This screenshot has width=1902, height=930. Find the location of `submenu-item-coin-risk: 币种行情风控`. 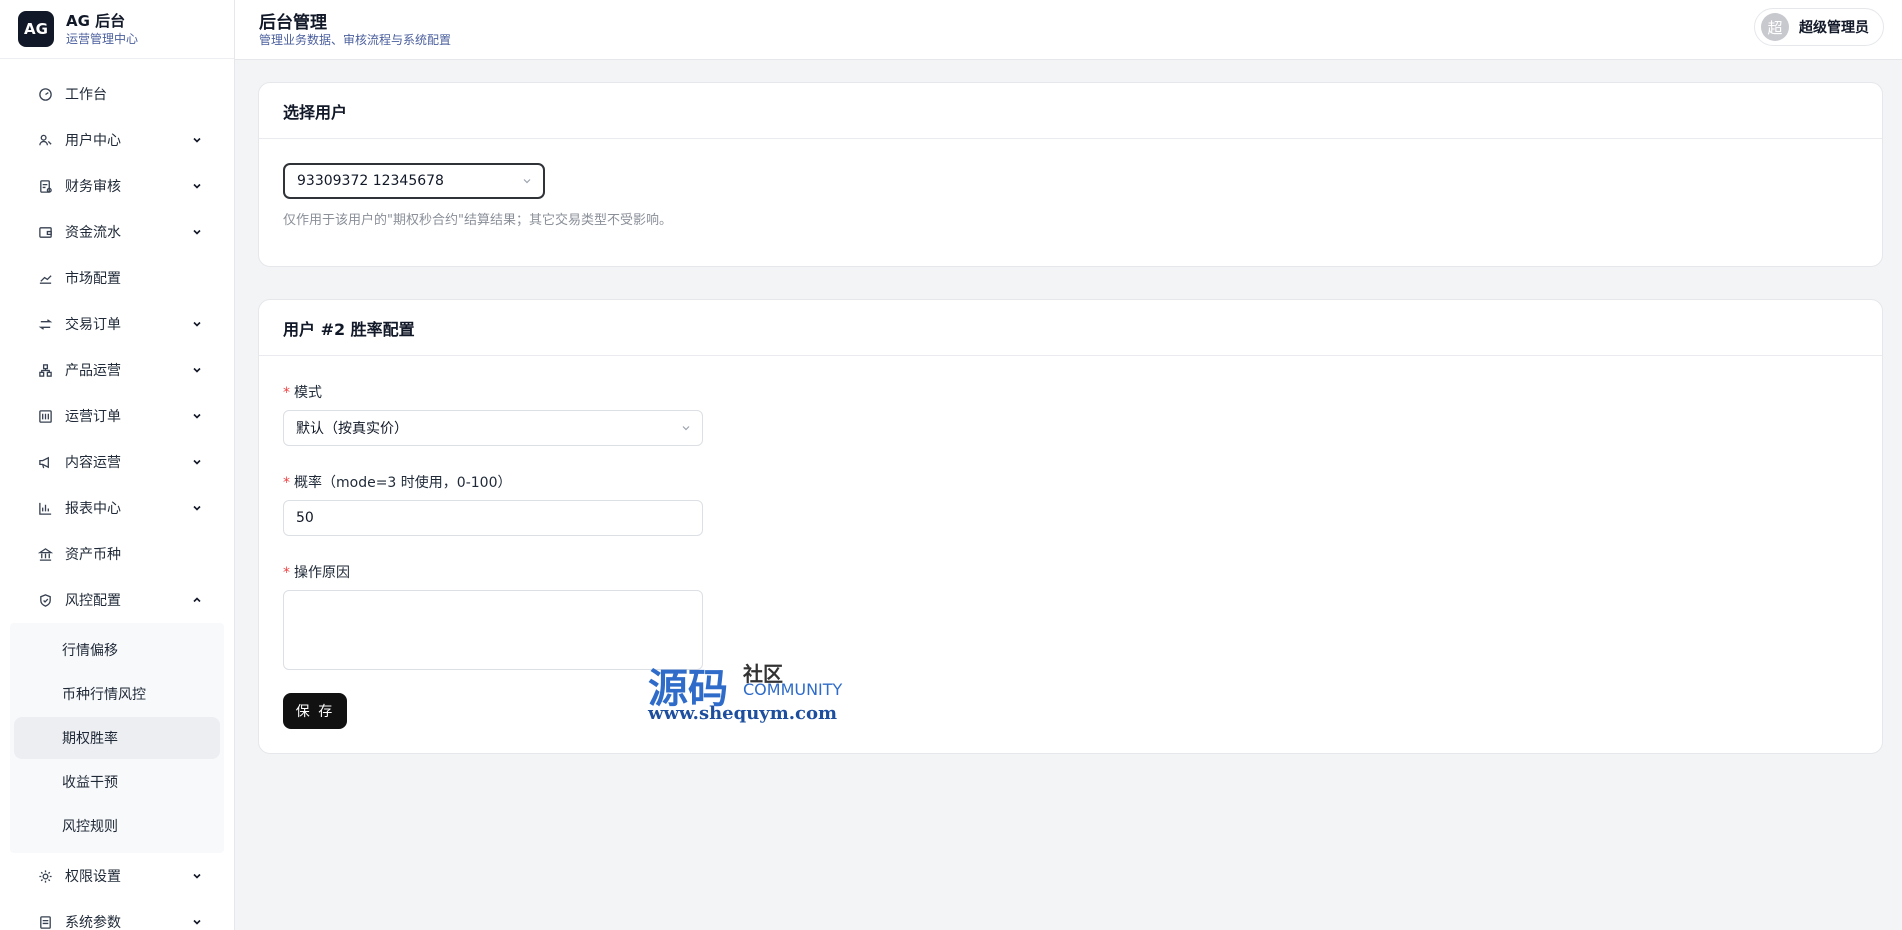

submenu-item-coin-risk: 币种行情风控 is located at coordinates (117, 694).